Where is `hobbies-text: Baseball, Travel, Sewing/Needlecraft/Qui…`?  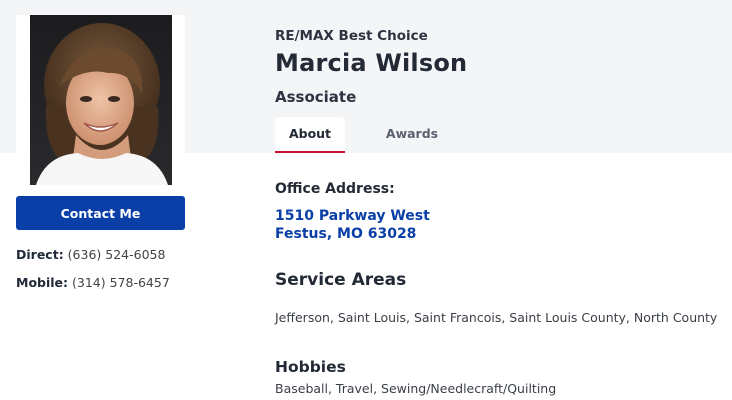
hobbies-text: Baseball, Travel, Sewing/Needlecraft/Qui… is located at coordinates (416, 388).